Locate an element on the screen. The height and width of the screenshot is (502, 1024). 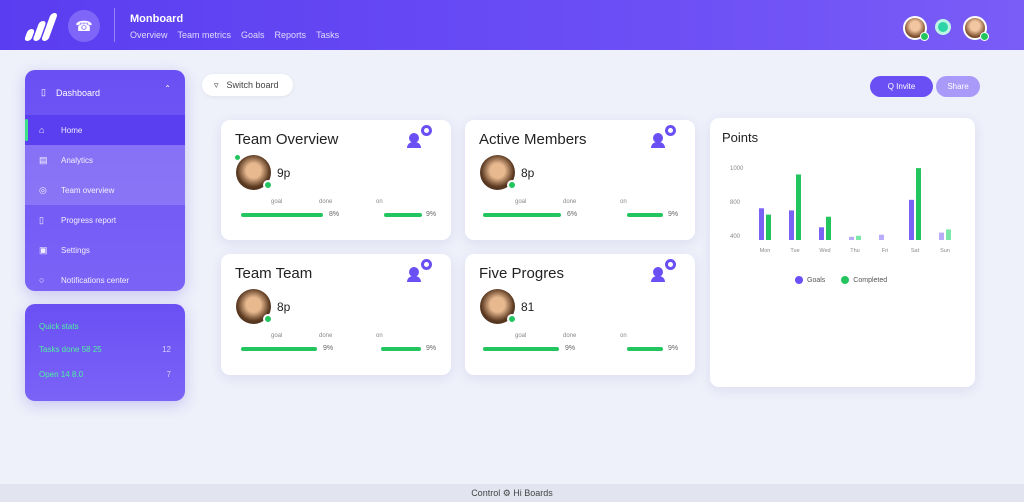
app-title: Monboard is located at coordinates (157, 19).